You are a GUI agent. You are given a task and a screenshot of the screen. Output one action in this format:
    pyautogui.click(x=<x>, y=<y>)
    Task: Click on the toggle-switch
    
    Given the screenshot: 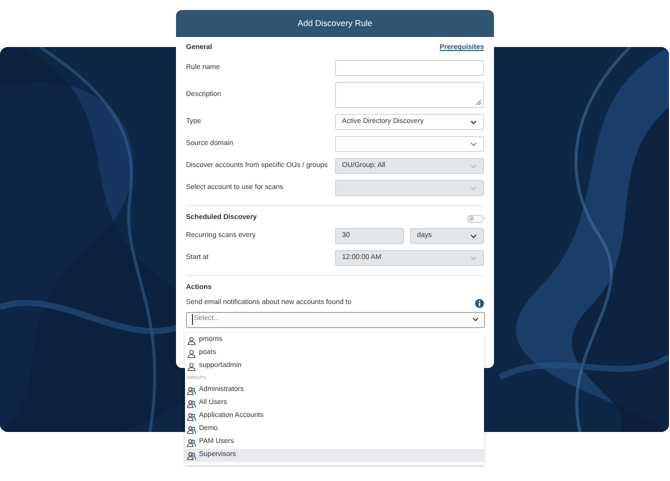 What is the action you would take?
    pyautogui.click(x=475, y=218)
    